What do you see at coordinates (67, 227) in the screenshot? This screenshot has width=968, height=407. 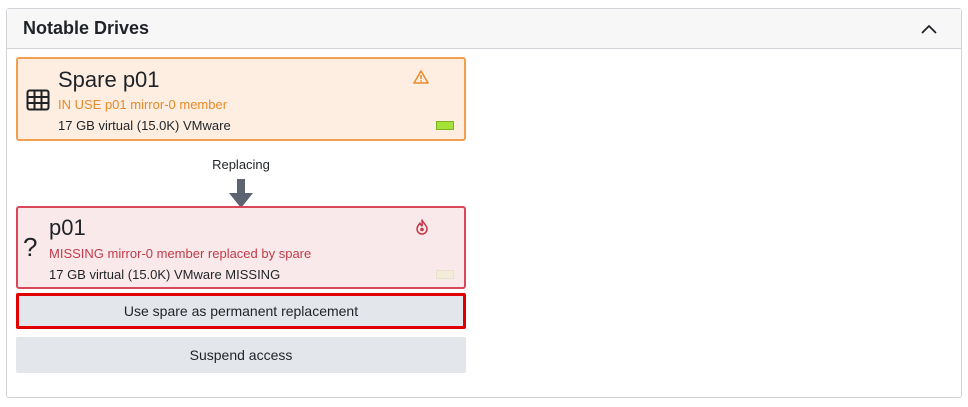 I see `missing-drive-name: p01` at bounding box center [67, 227].